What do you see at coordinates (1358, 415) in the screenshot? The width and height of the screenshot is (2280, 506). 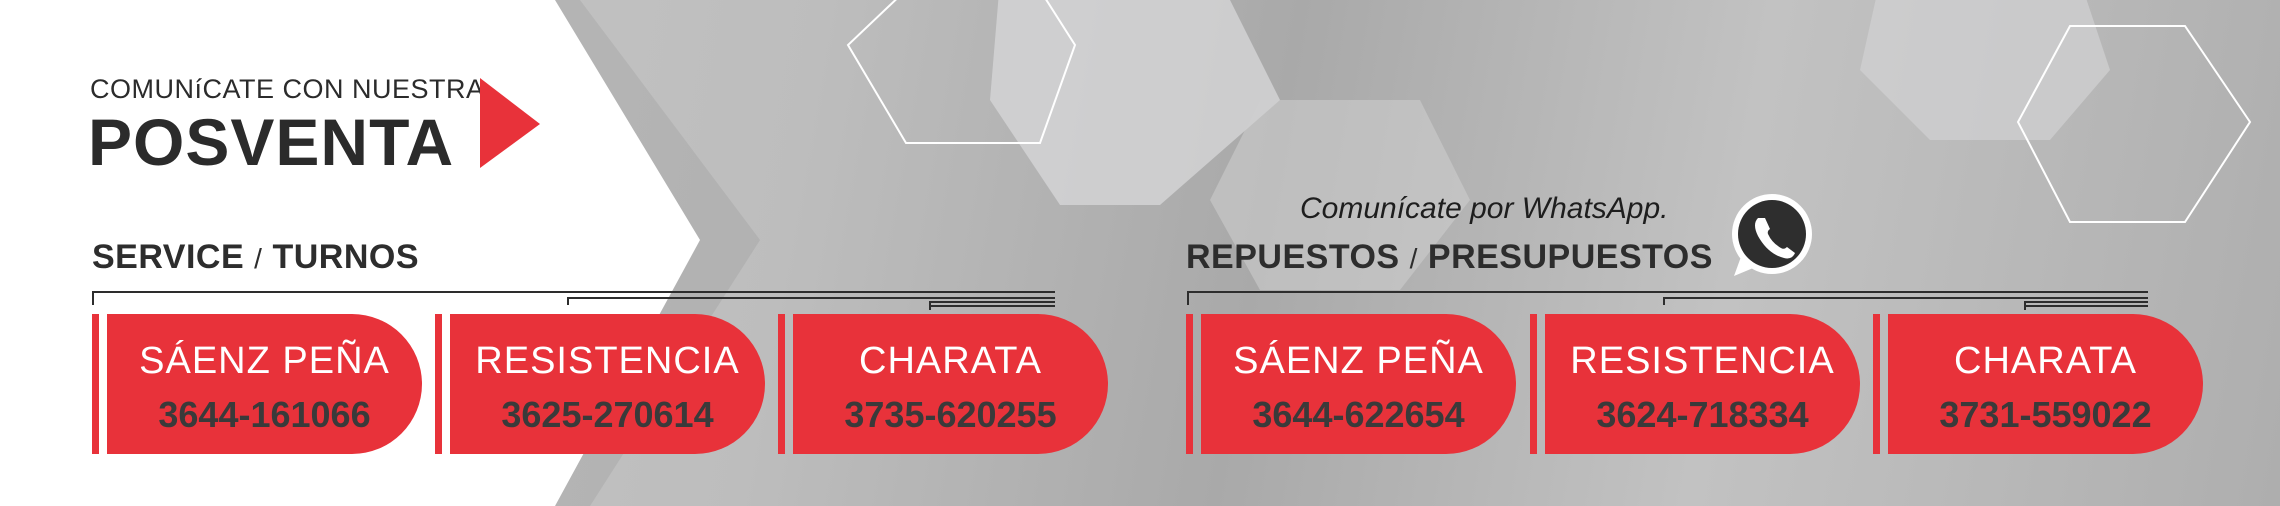 I see `card-phone: 3644-622654` at bounding box center [1358, 415].